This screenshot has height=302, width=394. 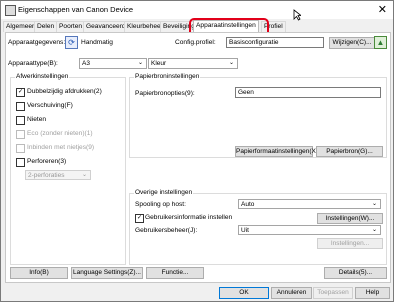 What do you see at coordinates (20, 120) in the screenshot?
I see `staple-checkbox` at bounding box center [20, 120].